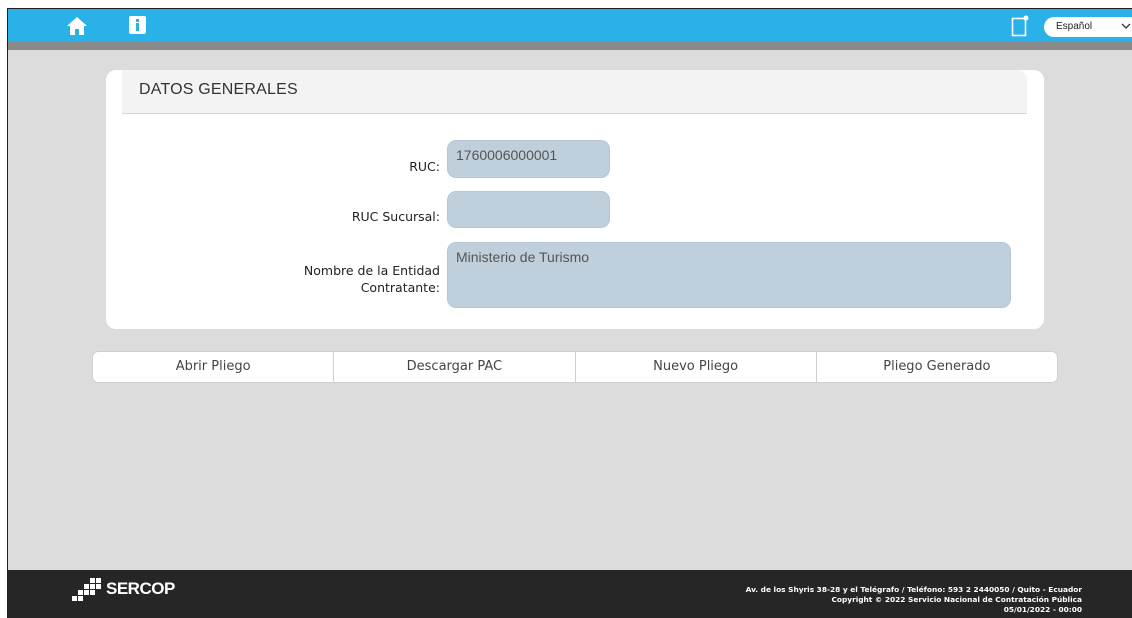 The image size is (1132, 618). I want to click on info-icon, so click(137, 25).